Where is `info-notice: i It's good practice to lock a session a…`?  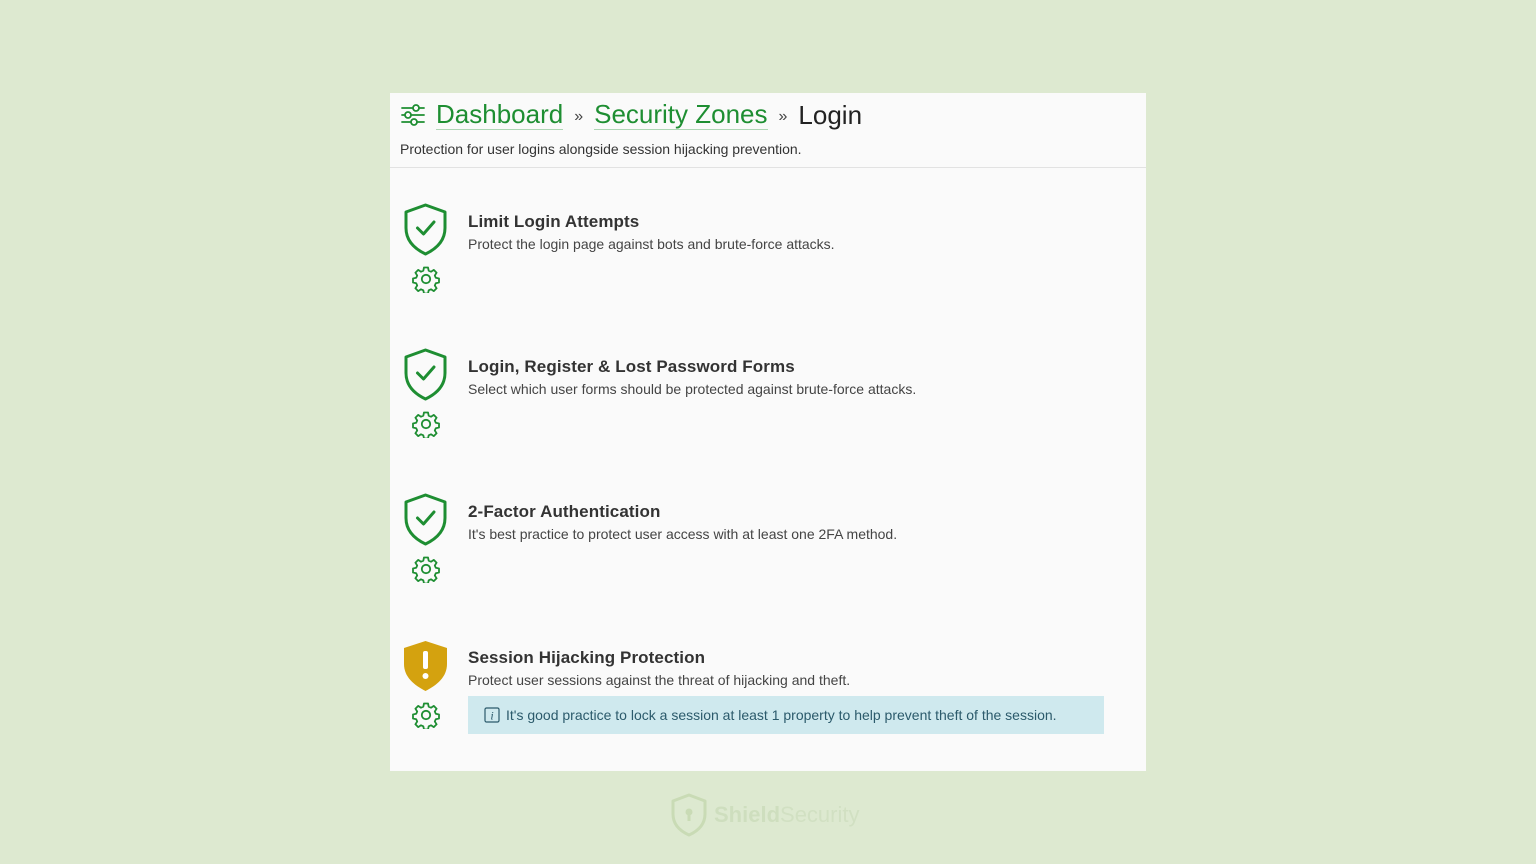
info-notice: i It's good practice to lock a session a… is located at coordinates (786, 715).